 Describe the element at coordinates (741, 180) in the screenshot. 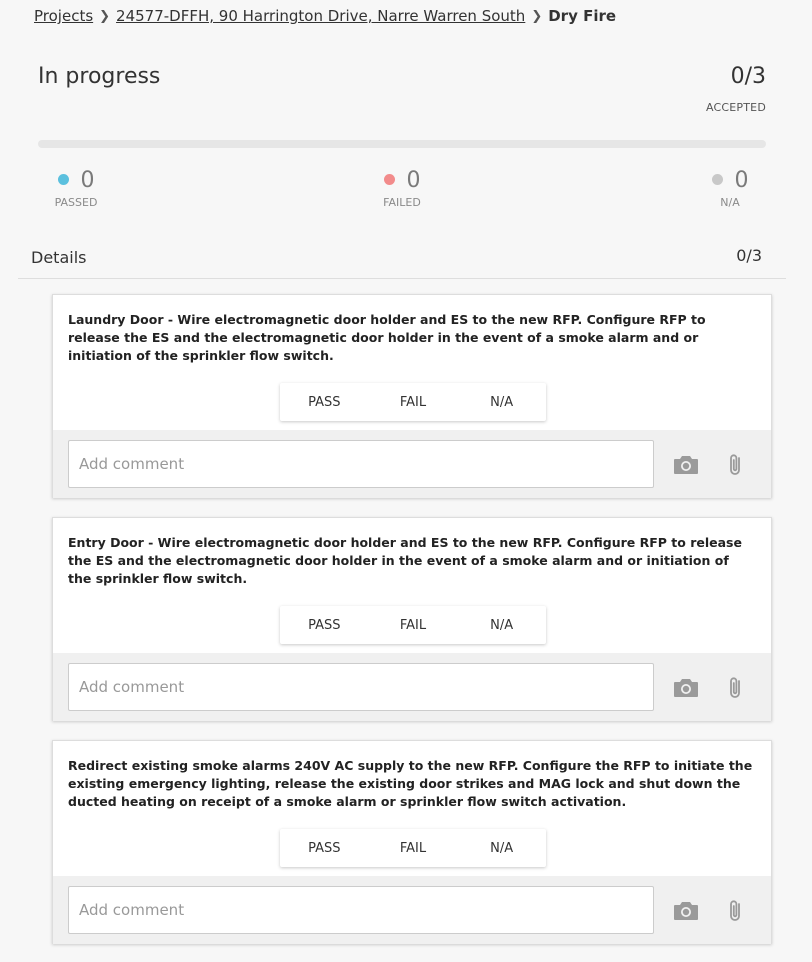

I see `na-count: 0` at that location.